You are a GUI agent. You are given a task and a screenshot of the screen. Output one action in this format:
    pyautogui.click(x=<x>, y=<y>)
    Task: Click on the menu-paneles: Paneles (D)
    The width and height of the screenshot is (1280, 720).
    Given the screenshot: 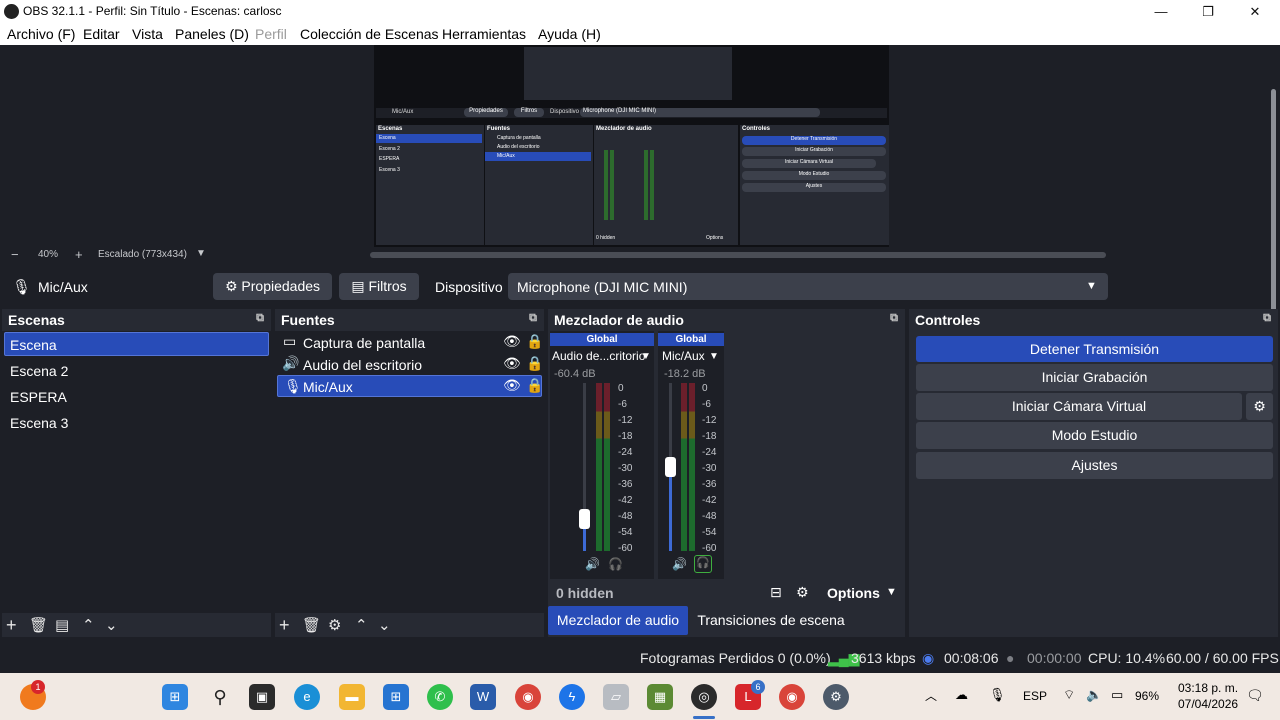 What is the action you would take?
    pyautogui.click(x=212, y=34)
    